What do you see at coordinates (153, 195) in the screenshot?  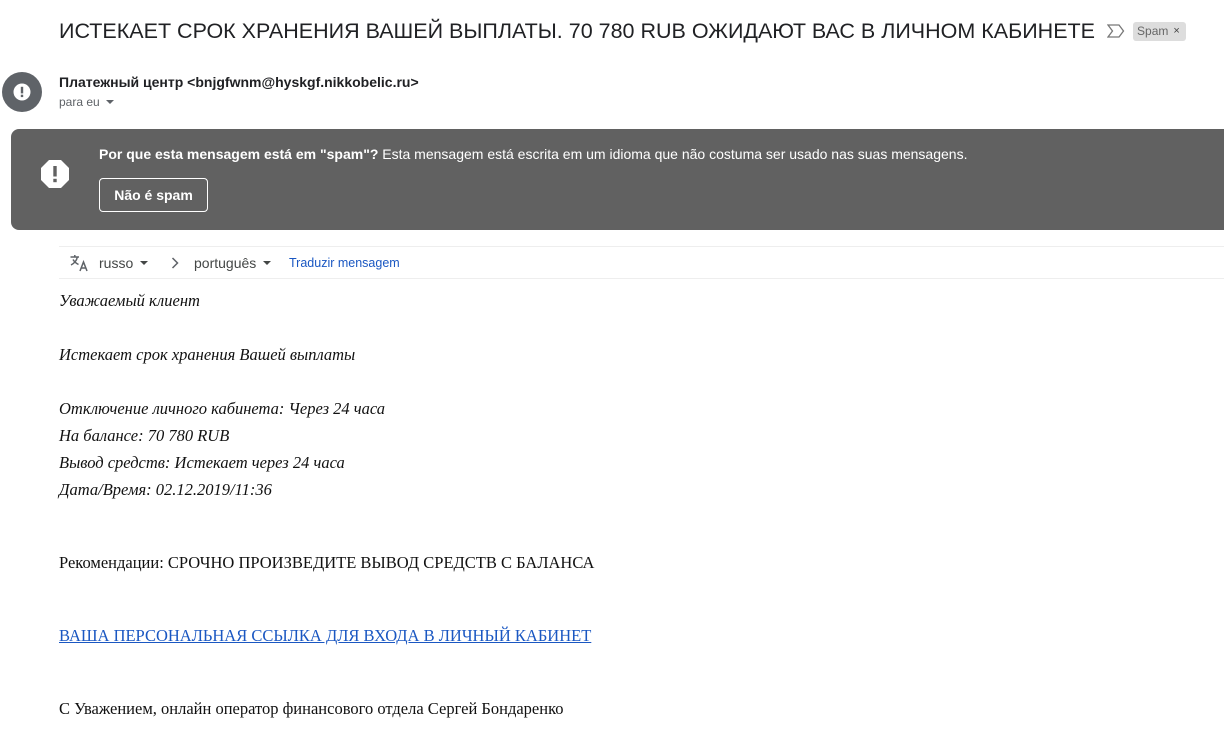 I see `not-spam-button: Não é spam` at bounding box center [153, 195].